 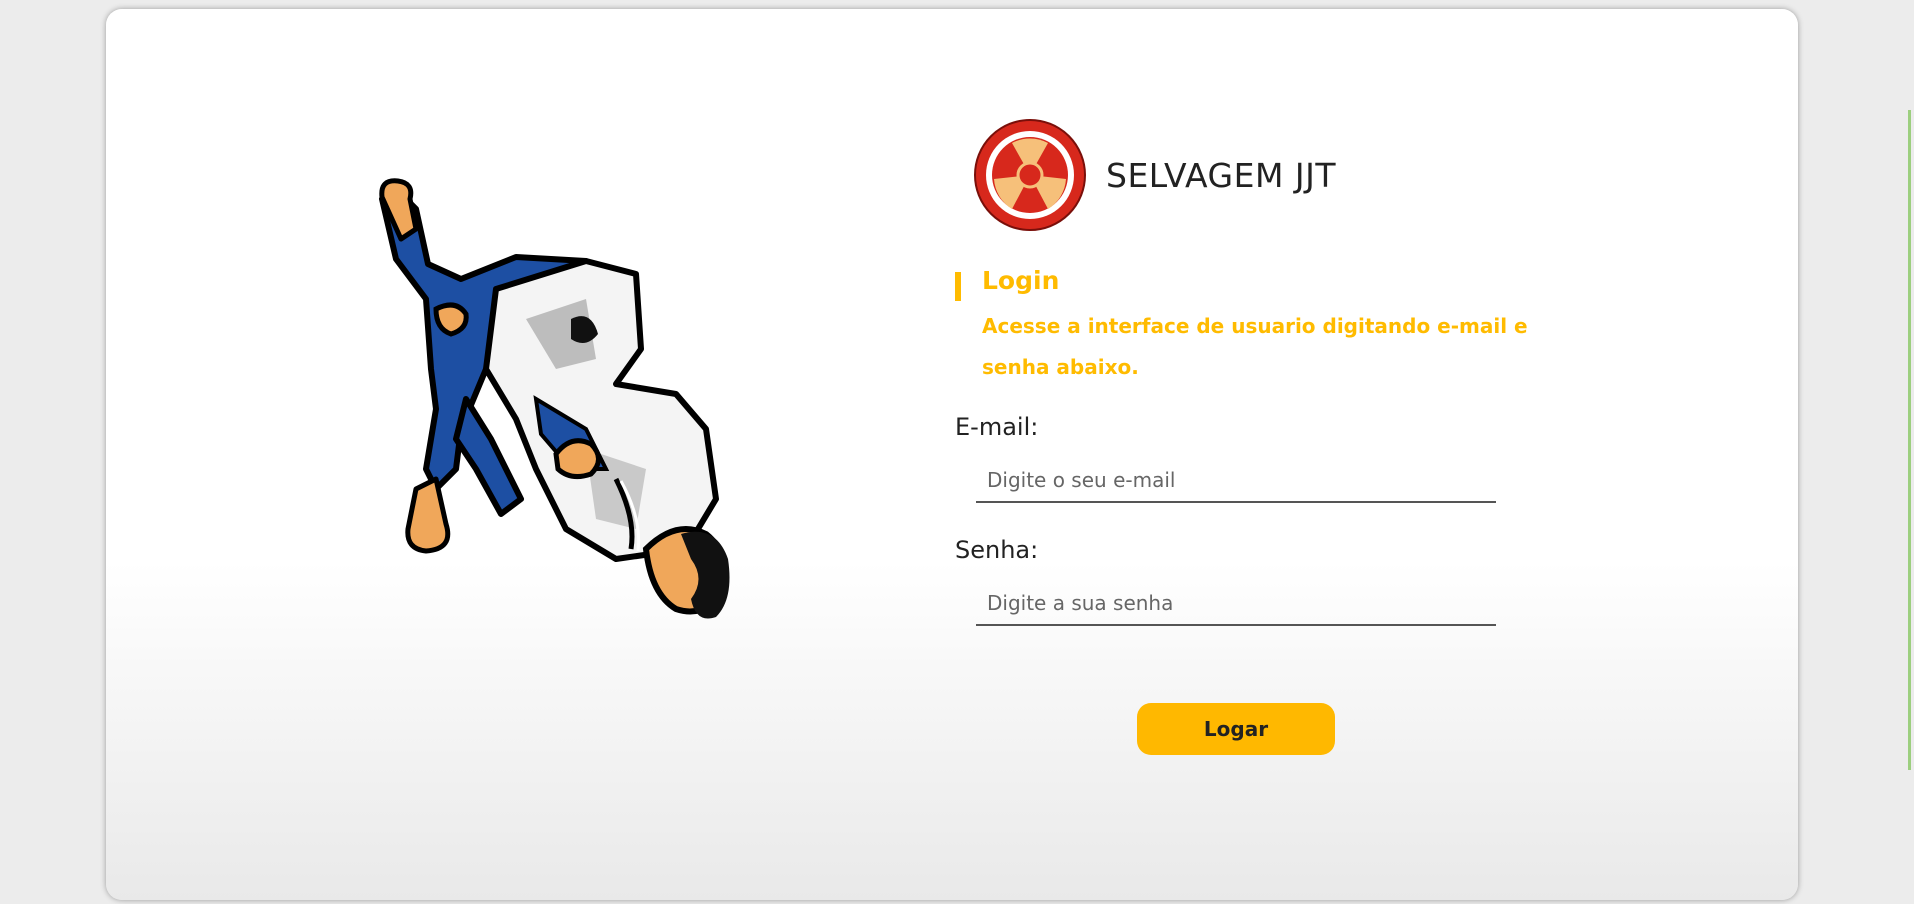 I want to click on team-logo-icon, so click(x=1030, y=175).